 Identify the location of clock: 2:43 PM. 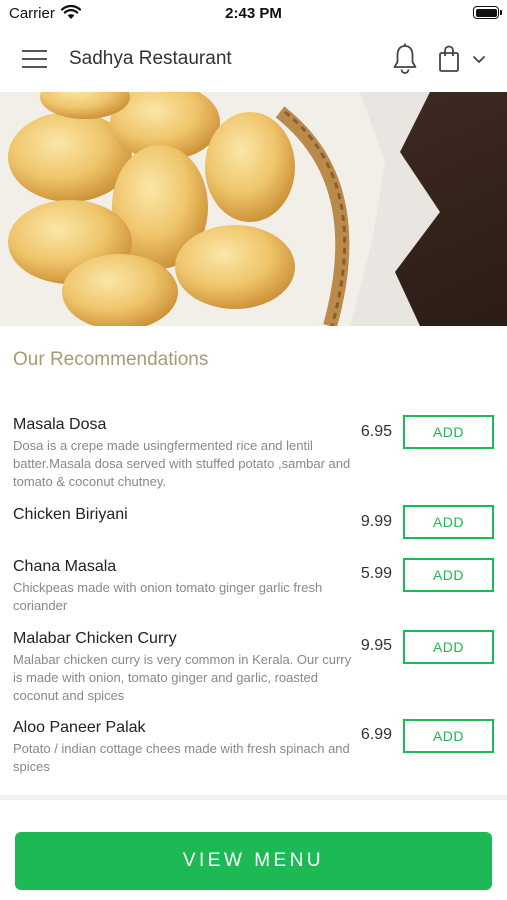
(253, 13).